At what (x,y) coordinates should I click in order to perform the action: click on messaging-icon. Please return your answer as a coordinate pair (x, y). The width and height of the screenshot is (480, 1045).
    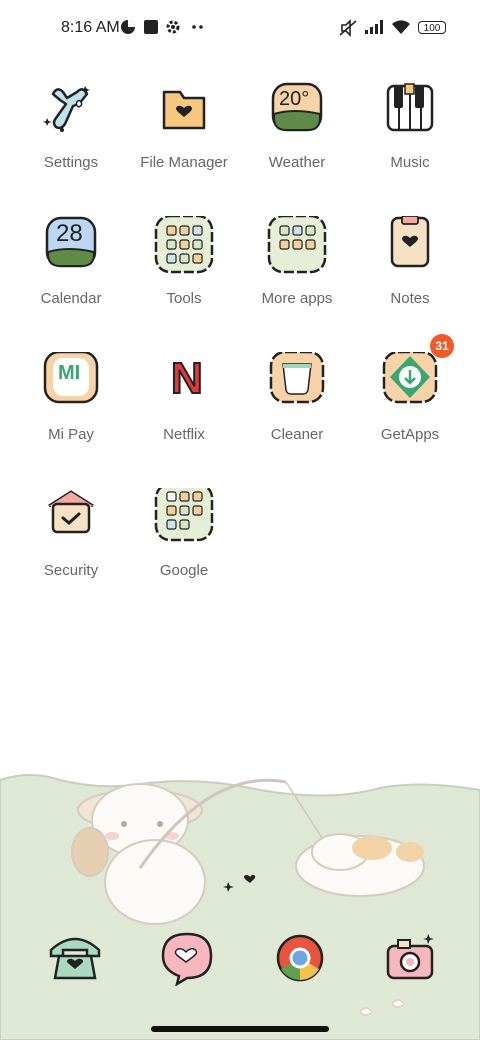
    Looking at the image, I should click on (187, 959).